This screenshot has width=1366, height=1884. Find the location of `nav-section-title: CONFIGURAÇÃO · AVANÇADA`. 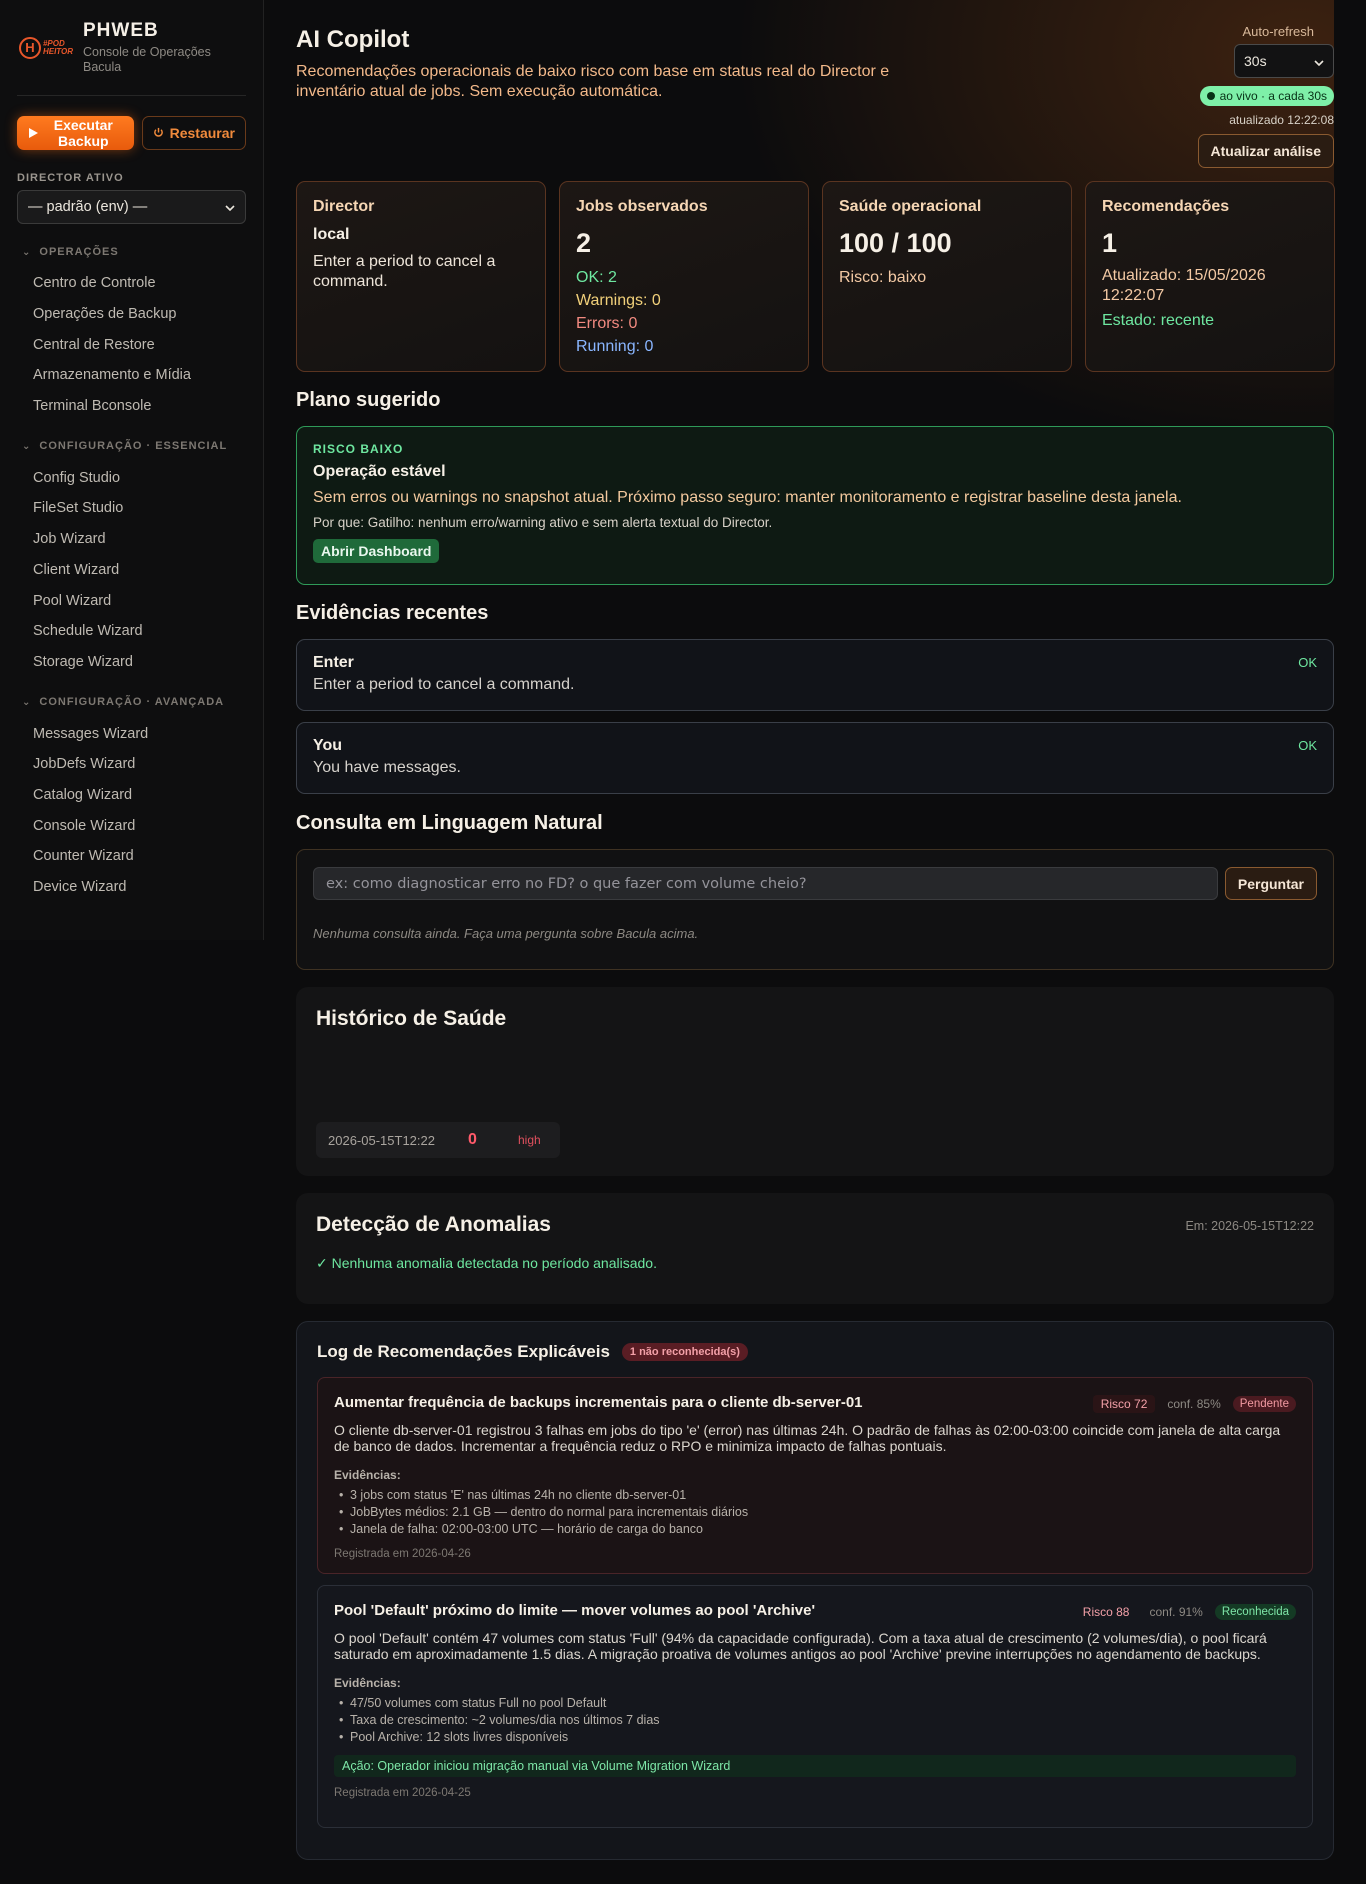

nav-section-title: CONFIGURAÇÃO · AVANÇADA is located at coordinates (132, 702).